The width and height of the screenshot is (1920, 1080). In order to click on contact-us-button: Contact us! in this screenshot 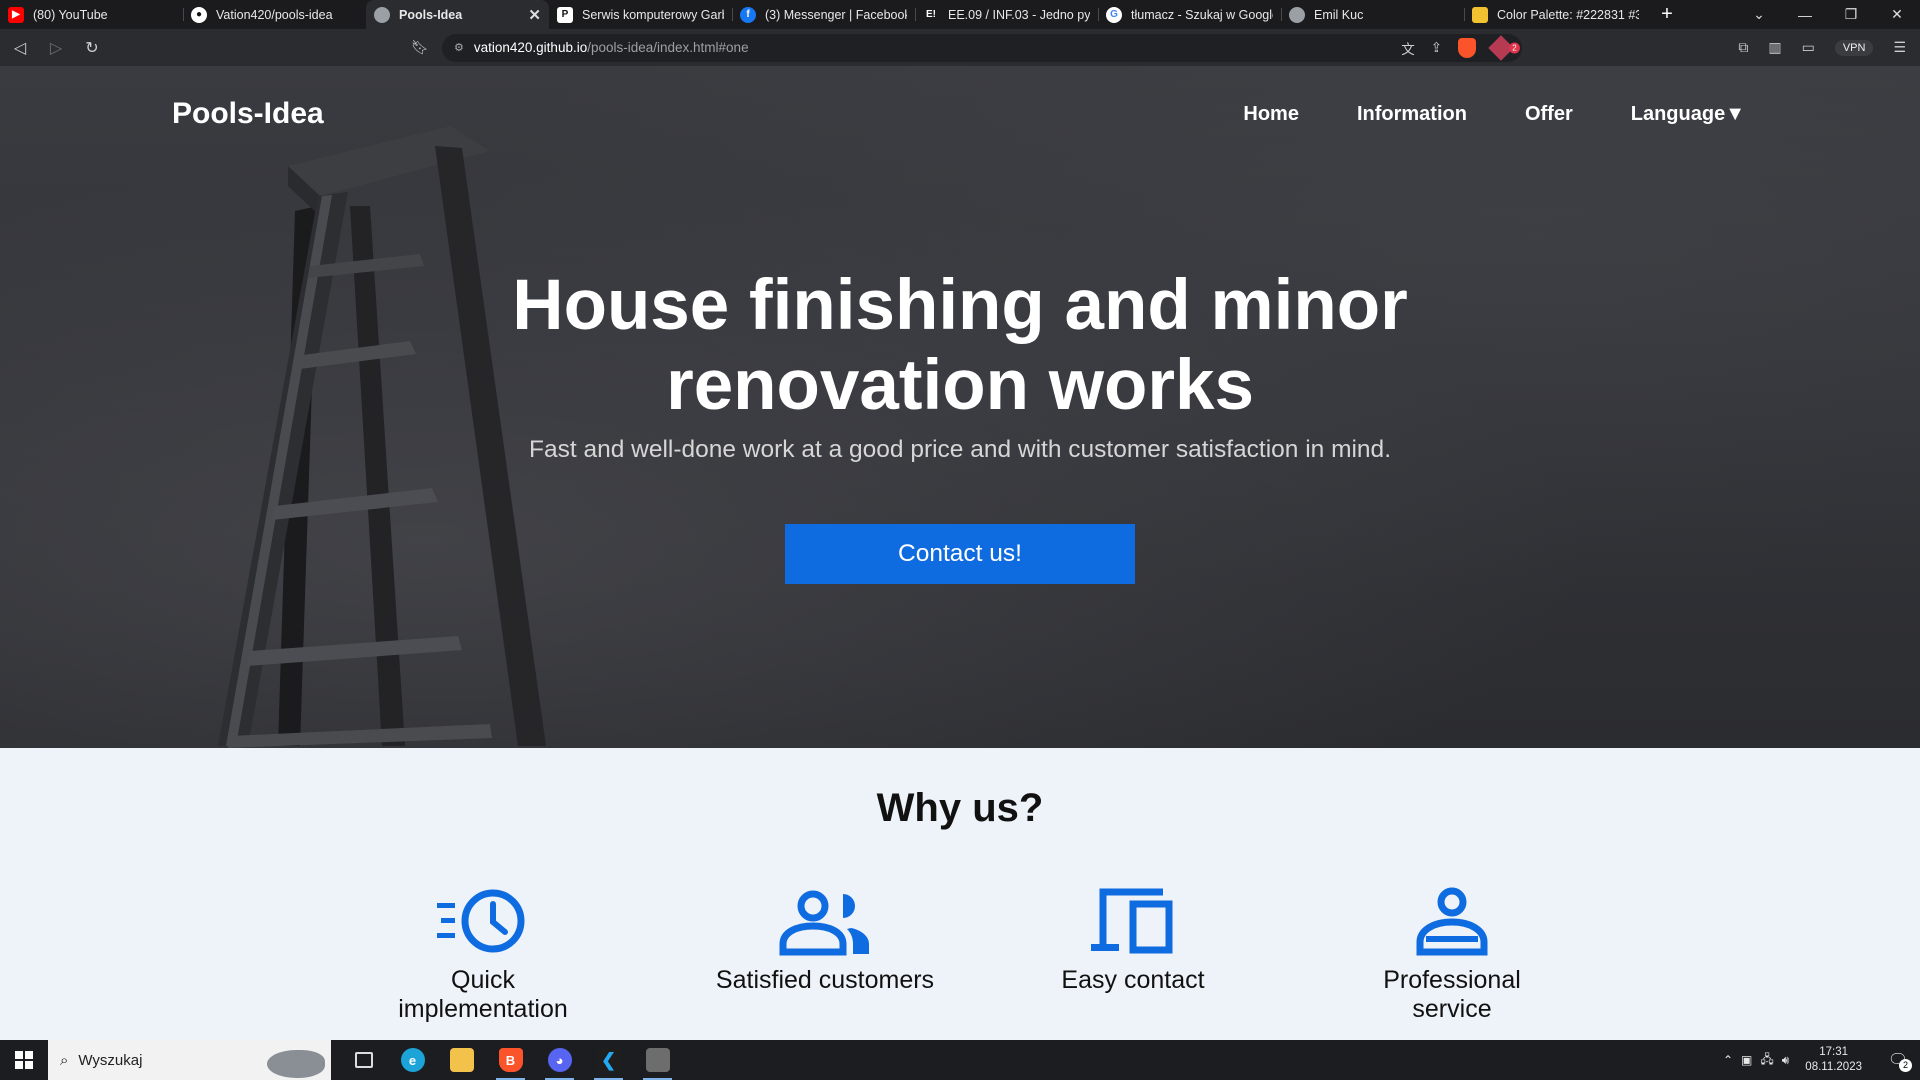, I will do `click(960, 554)`.